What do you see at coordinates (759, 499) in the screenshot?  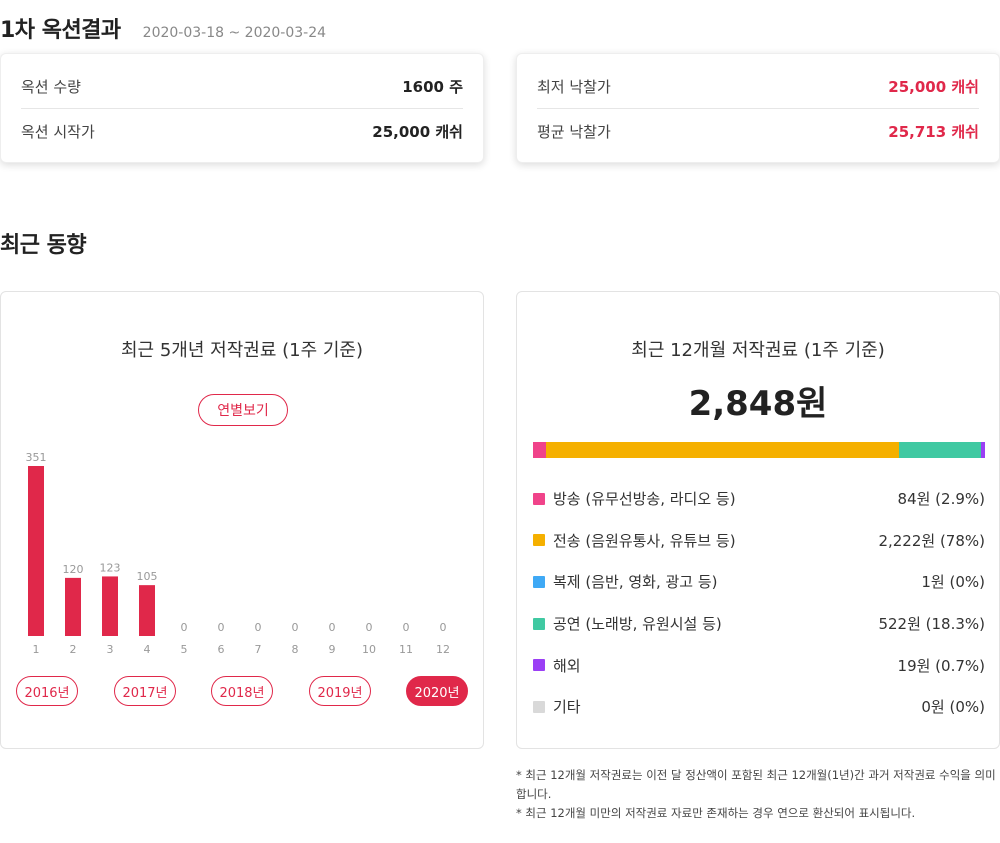 I see `legend-item: 방송 (유무선방송, 라디오 등) 84원 (2.9%)` at bounding box center [759, 499].